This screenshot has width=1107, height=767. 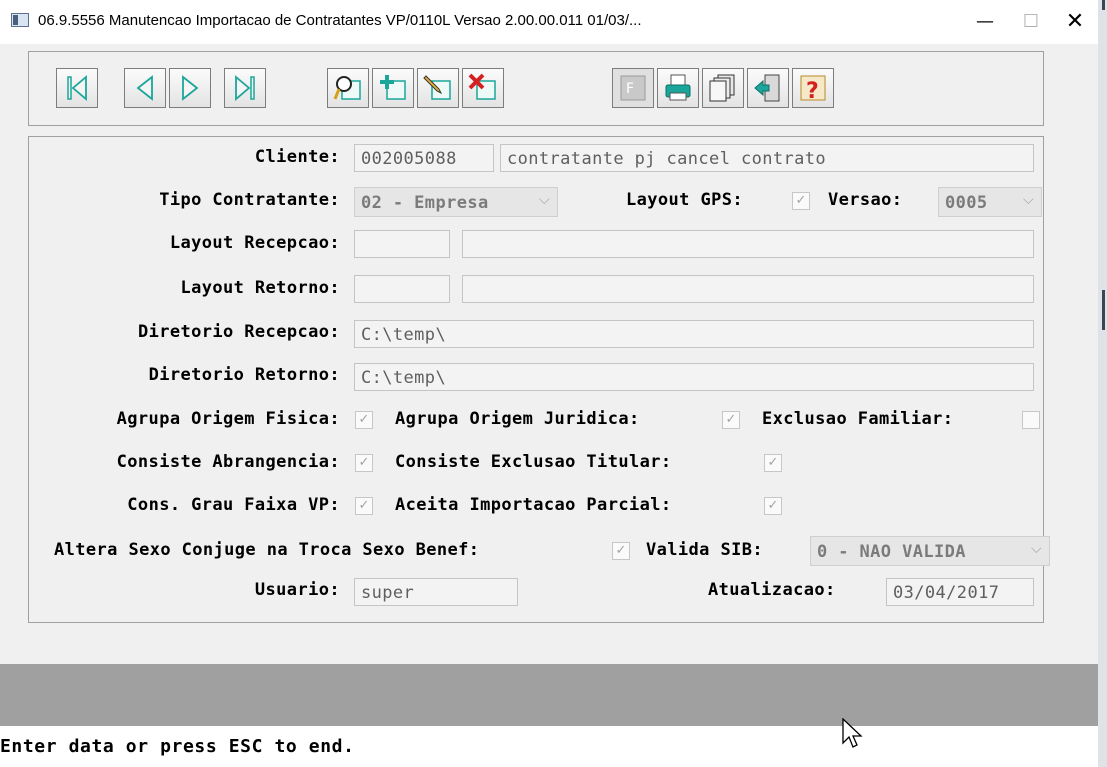 I want to click on print-button, so click(x=678, y=88).